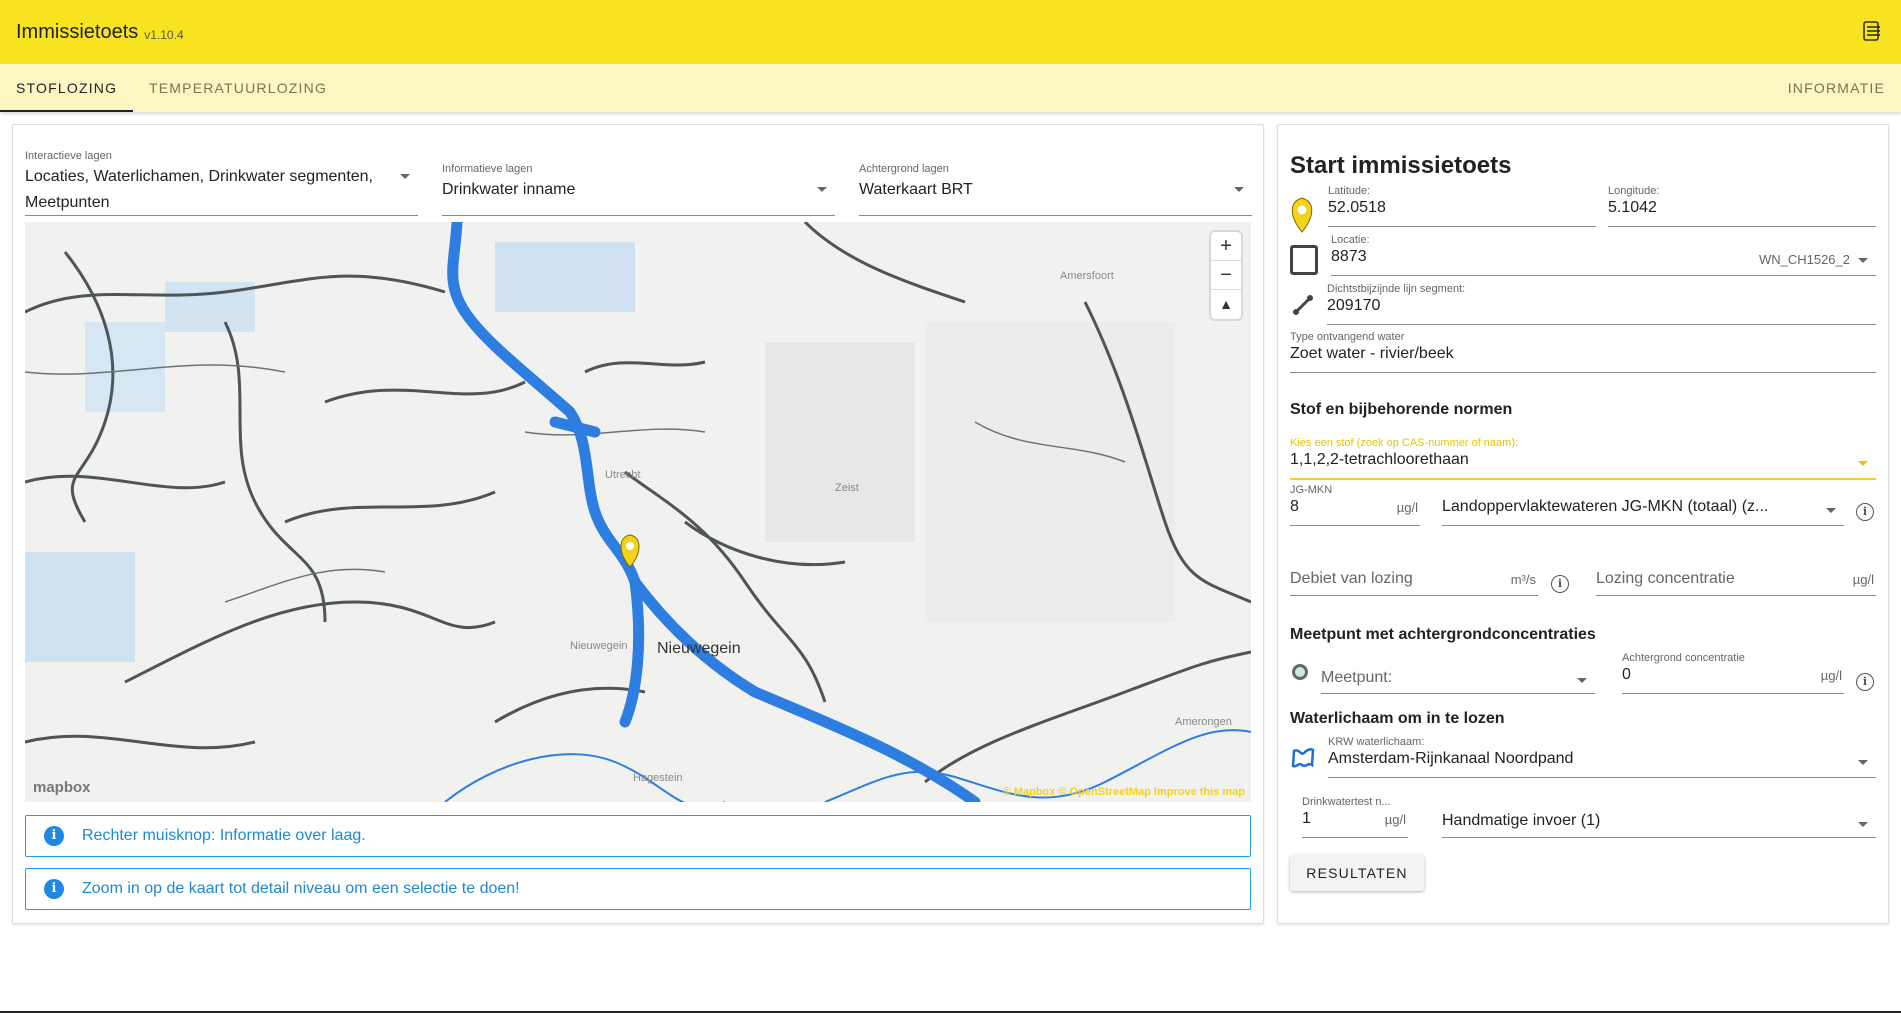 The height and width of the screenshot is (1013, 1901). What do you see at coordinates (1733, 673) in the screenshot?
I see `achtergrond-field: Achtergrond concentratie 0 µg/l` at bounding box center [1733, 673].